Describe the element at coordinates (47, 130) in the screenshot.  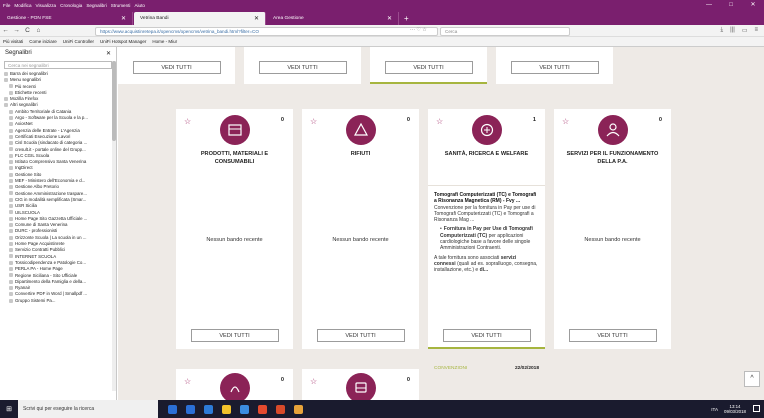
I see `bookmark-label: Agenzia delle Entrate - L'Agenzia` at that location.